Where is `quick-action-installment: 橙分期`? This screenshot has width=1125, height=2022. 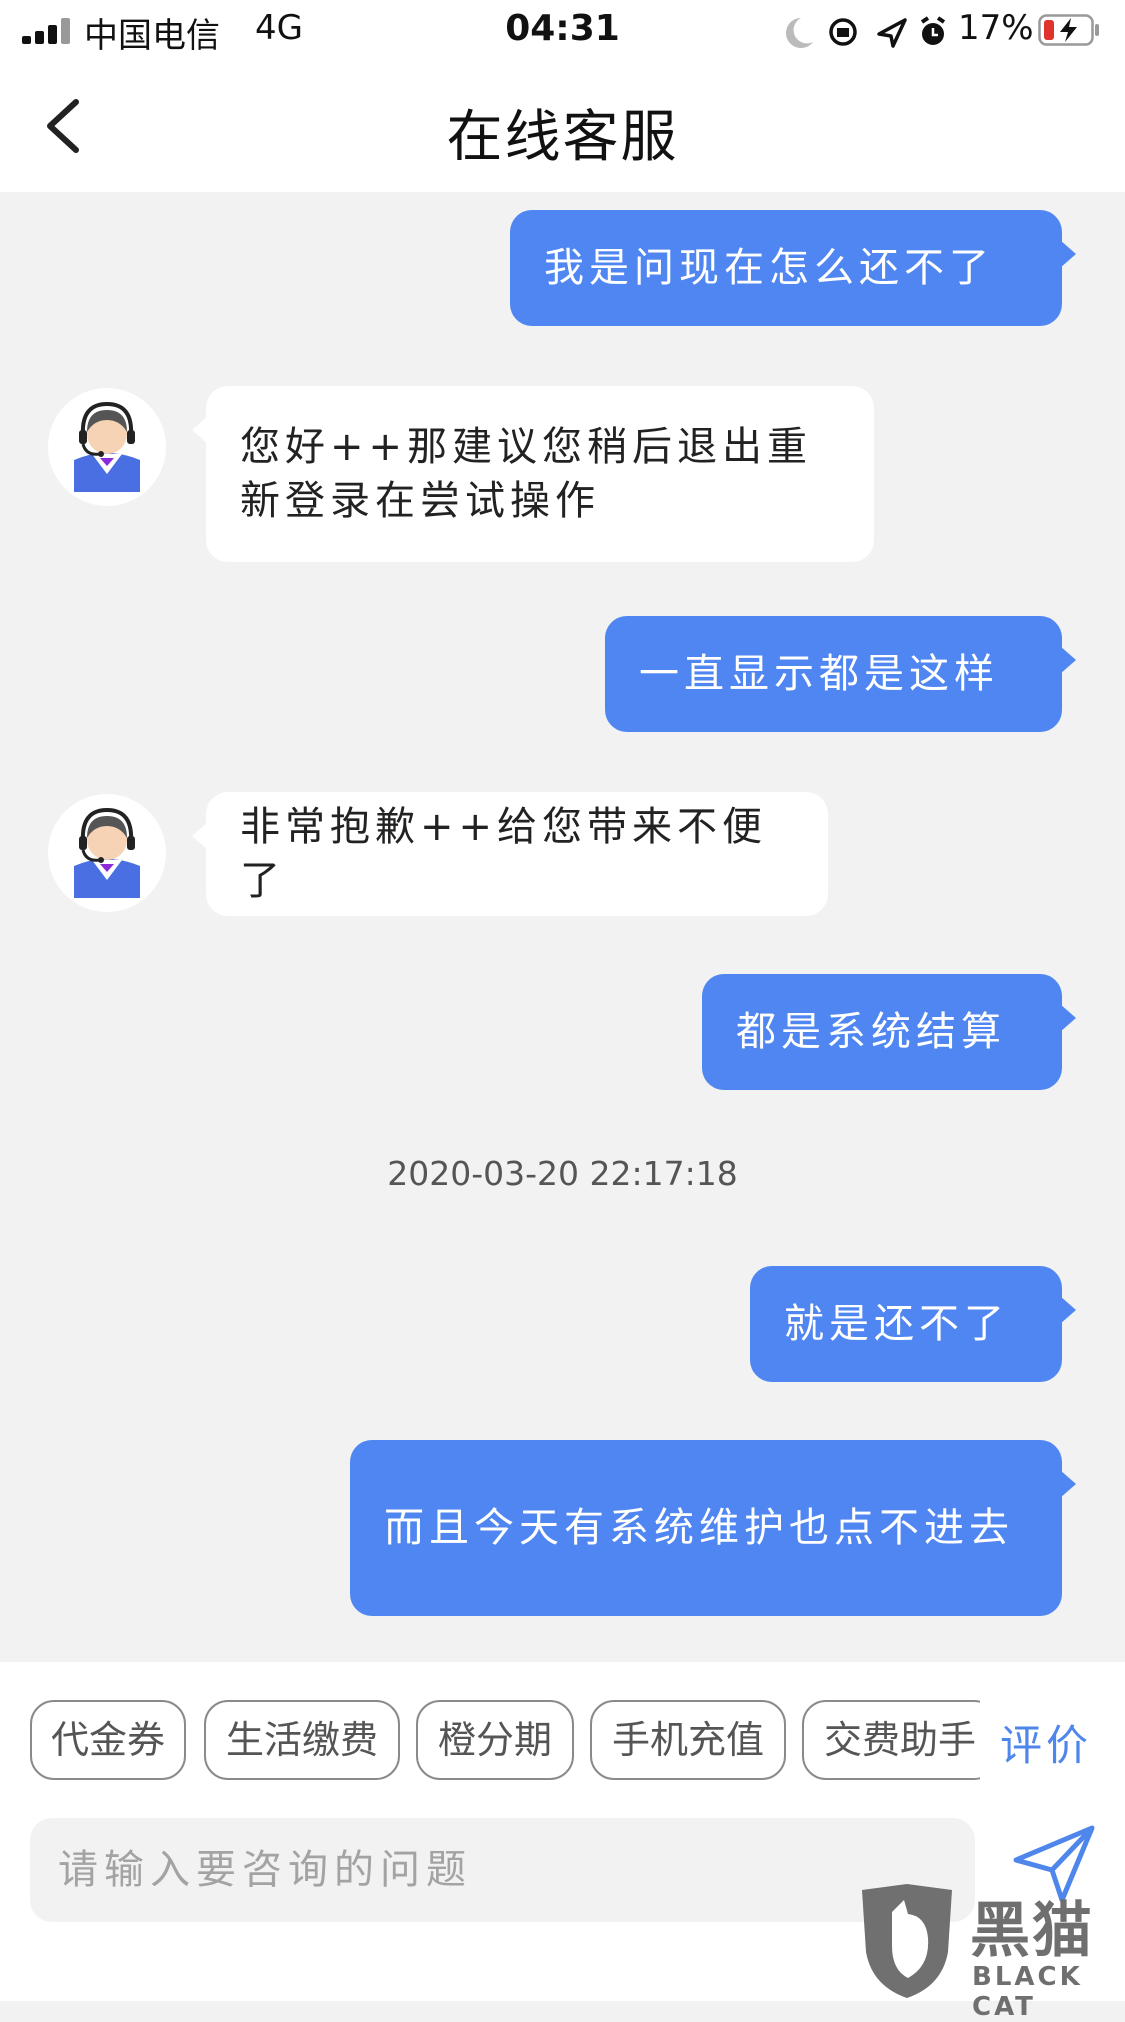 quick-action-installment: 橙分期 is located at coordinates (495, 1740).